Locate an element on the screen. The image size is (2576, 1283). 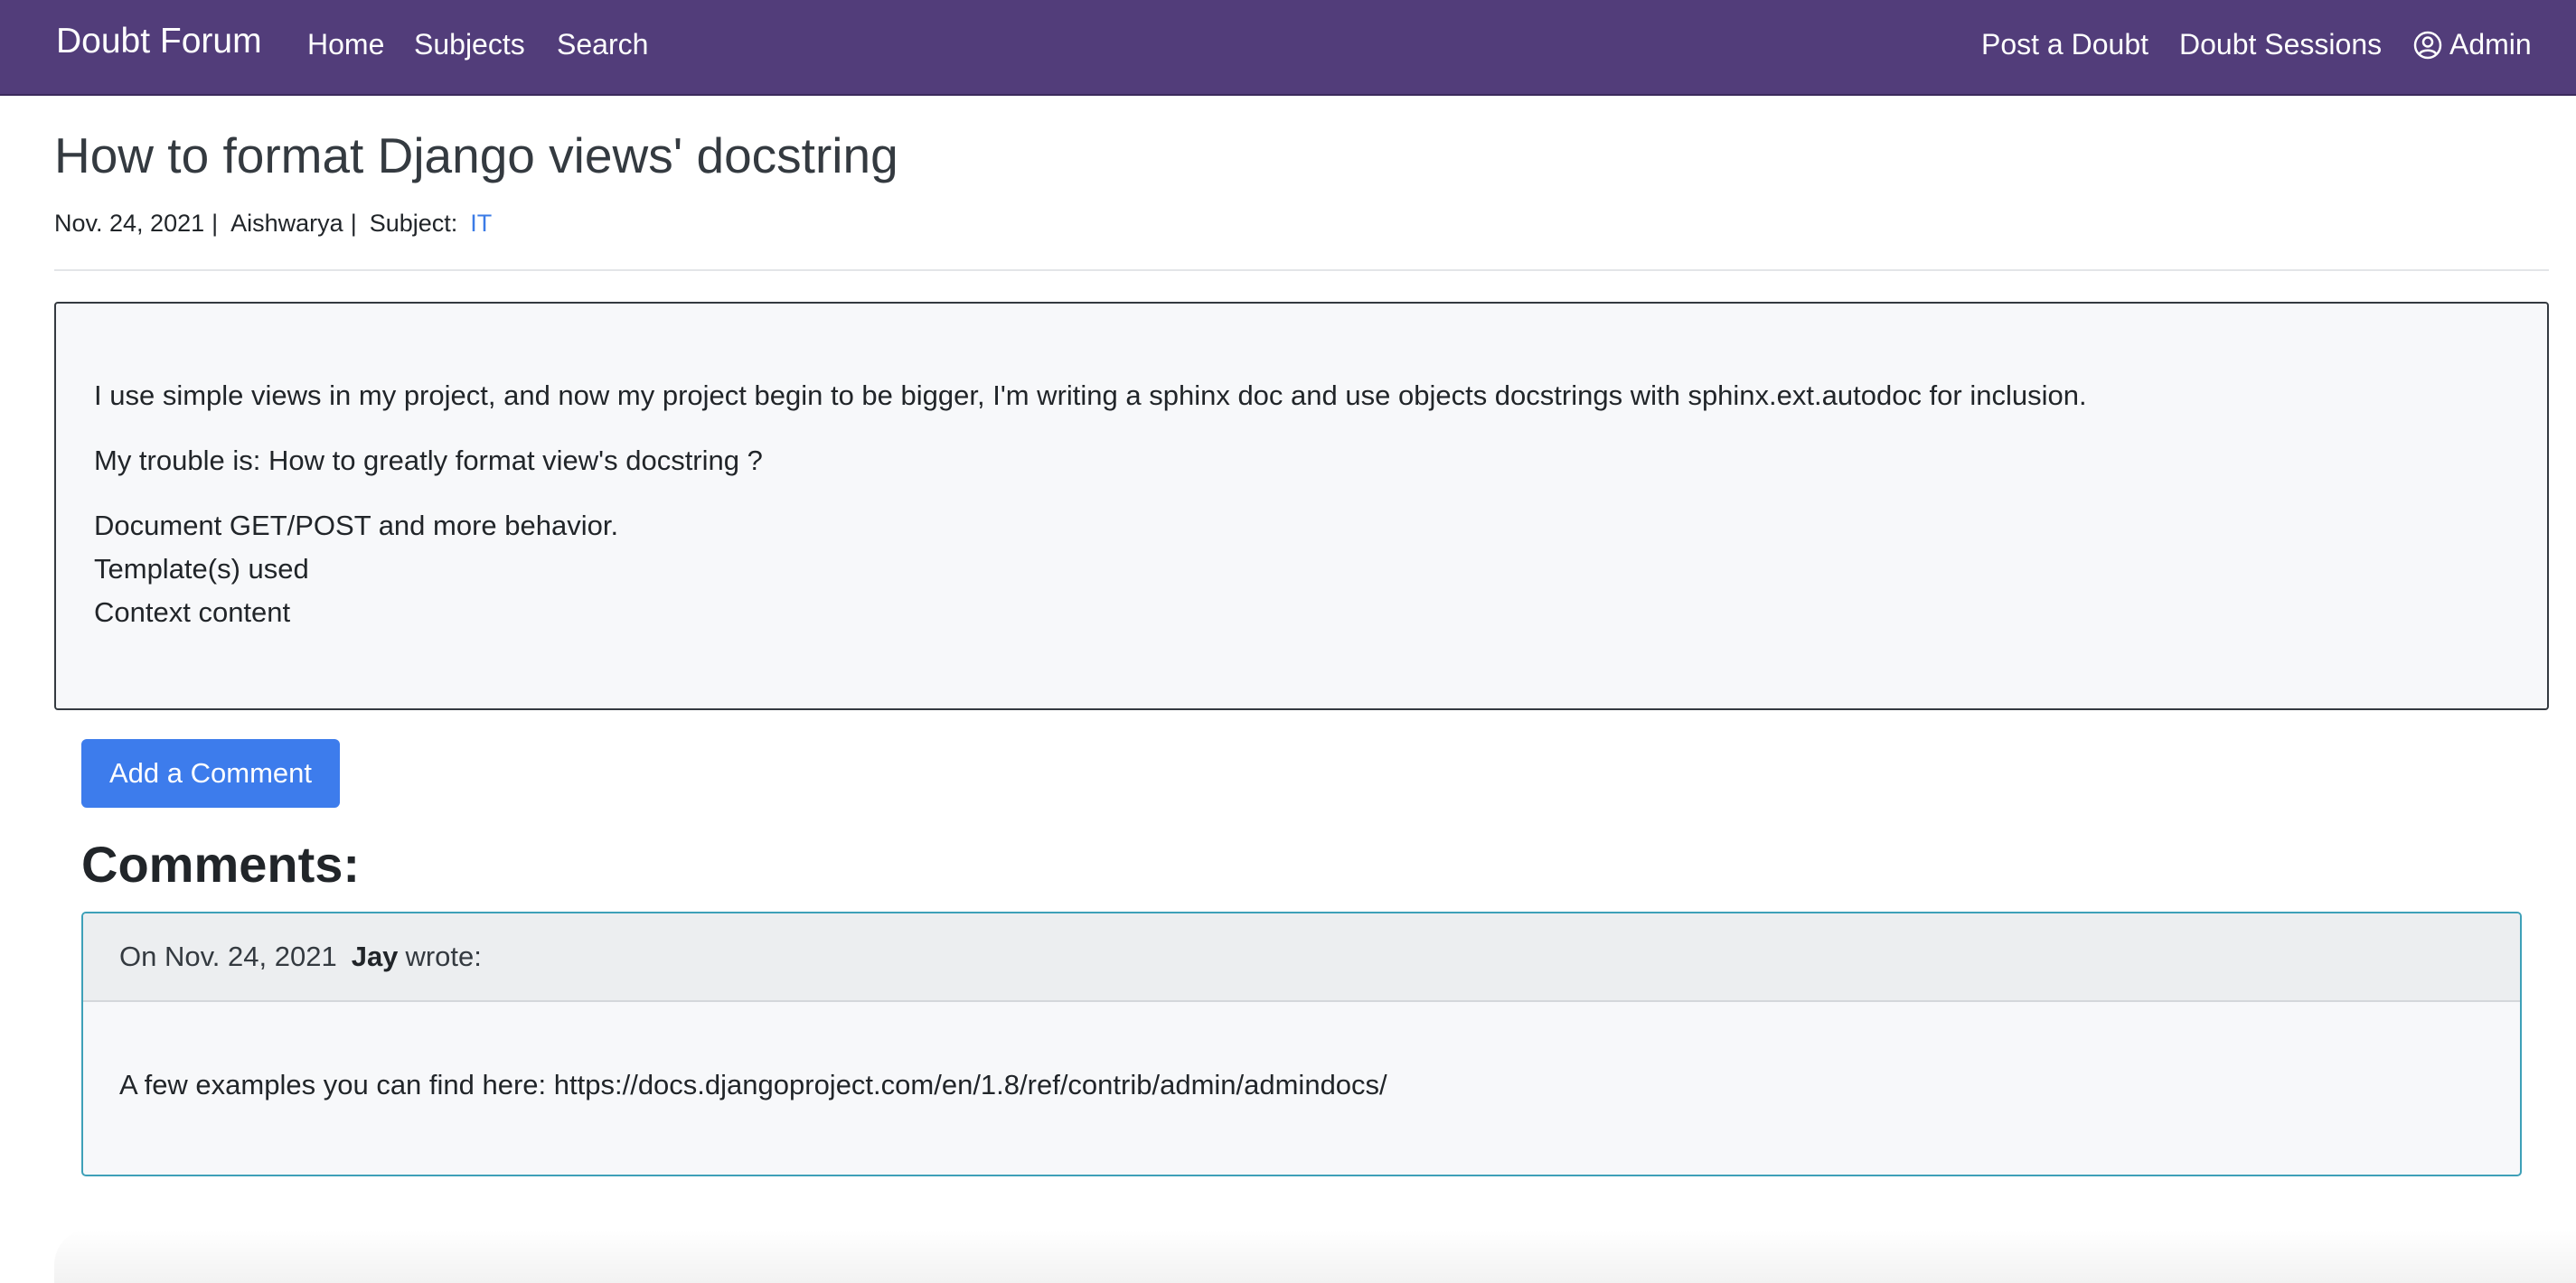
nav-search-link: Search is located at coordinates (602, 44).